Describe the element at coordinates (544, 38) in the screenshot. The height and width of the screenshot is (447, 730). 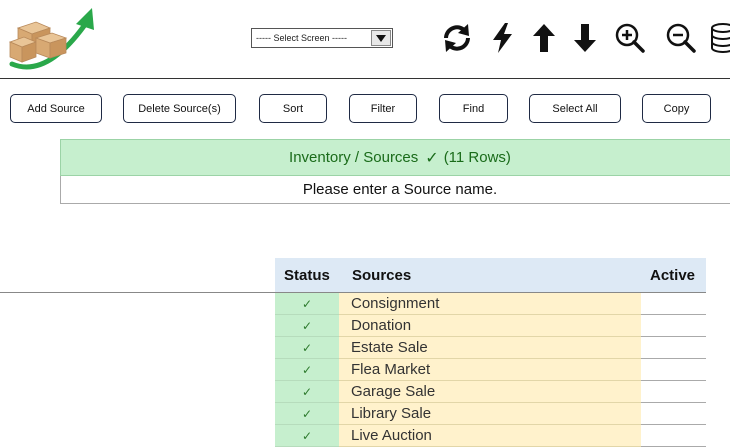
I see `arrow-up-icon` at that location.